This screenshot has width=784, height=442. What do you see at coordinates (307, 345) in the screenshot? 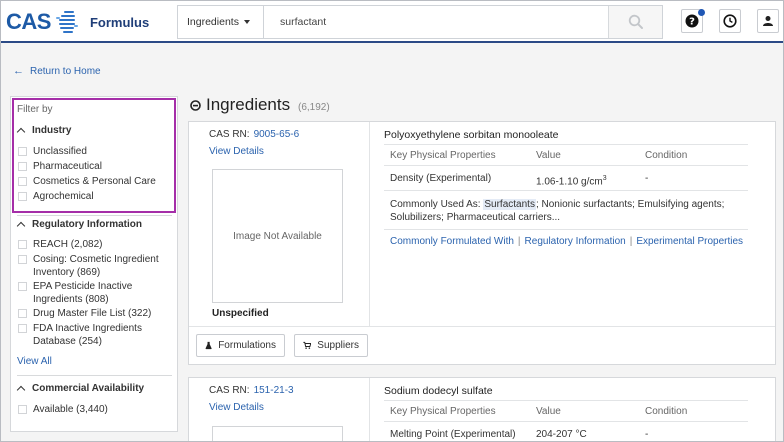
I see `cart-icon` at bounding box center [307, 345].